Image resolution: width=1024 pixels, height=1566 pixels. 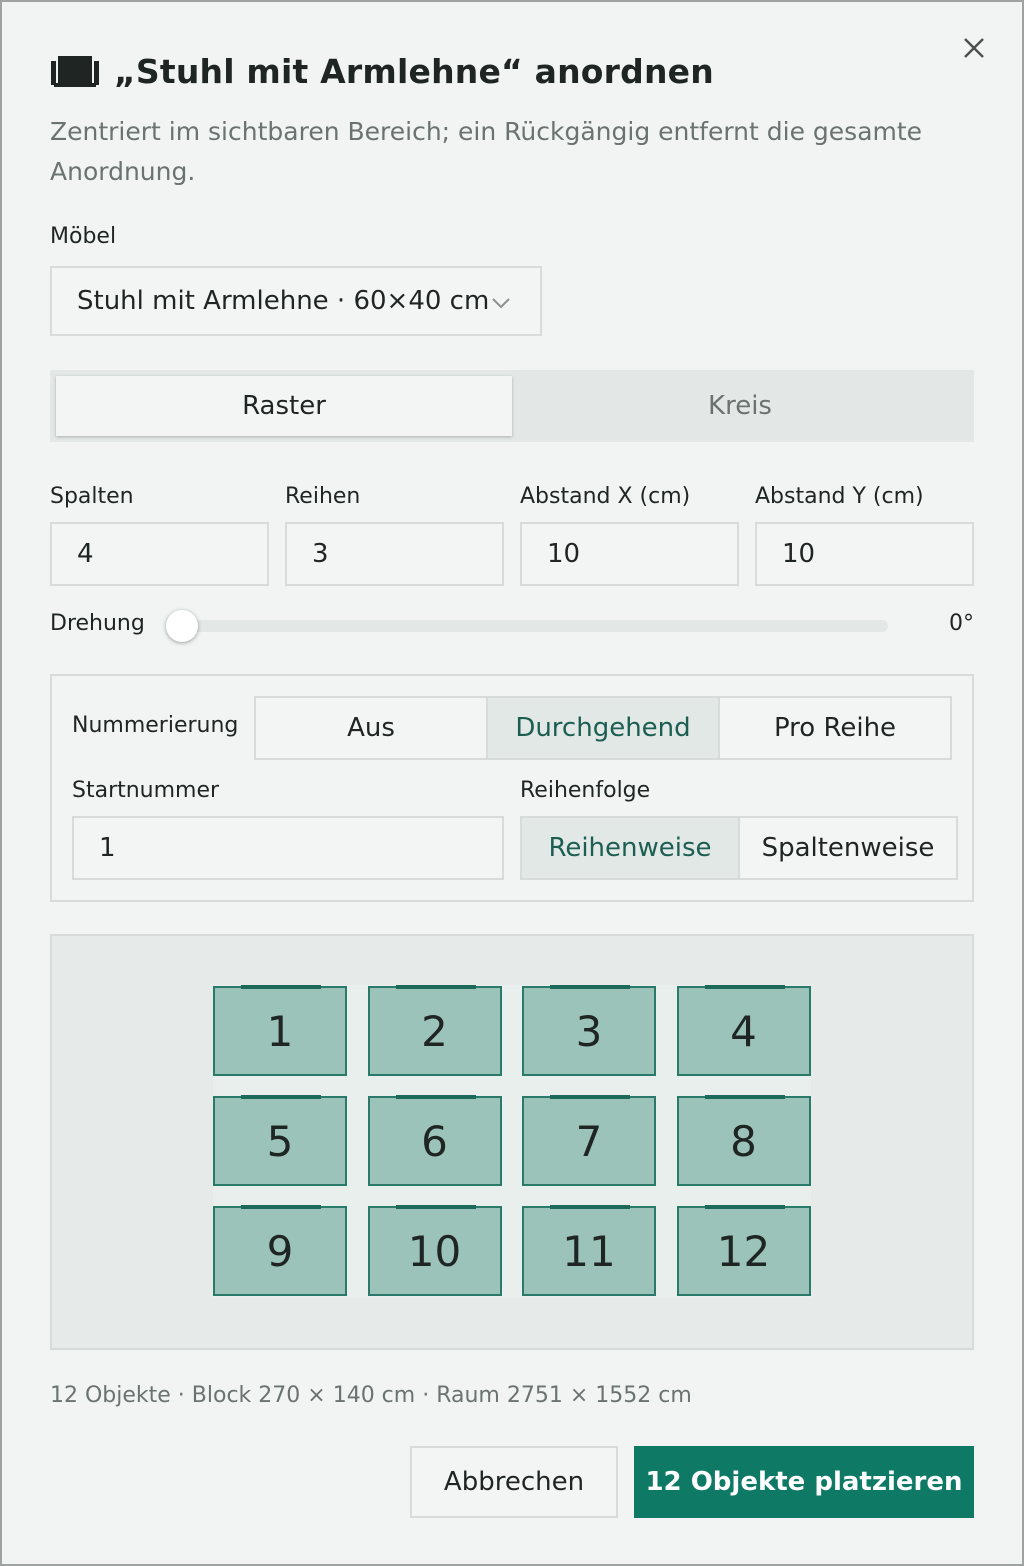 I want to click on preview-chair: 4, so click(x=743, y=1030).